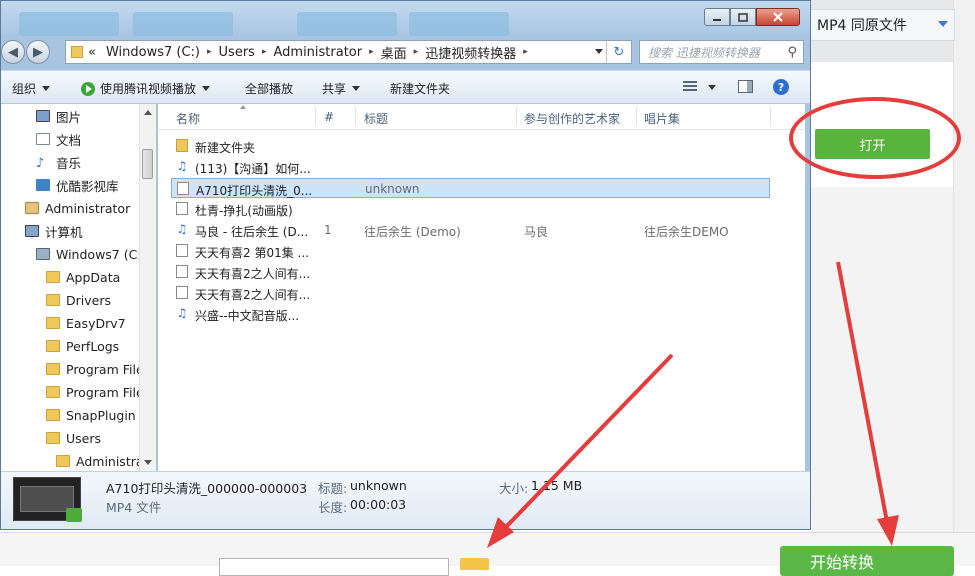 This screenshot has height=576, width=975. I want to click on column-header-artist: 参与创作的艺术家, so click(572, 118).